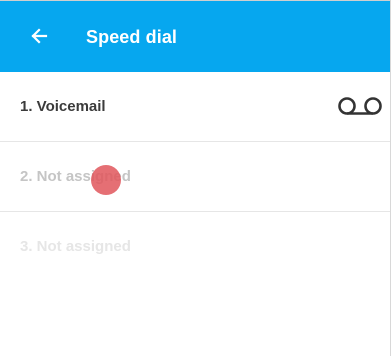 The width and height of the screenshot is (391, 356). What do you see at coordinates (360, 106) in the screenshot?
I see `voicemail-icon` at bounding box center [360, 106].